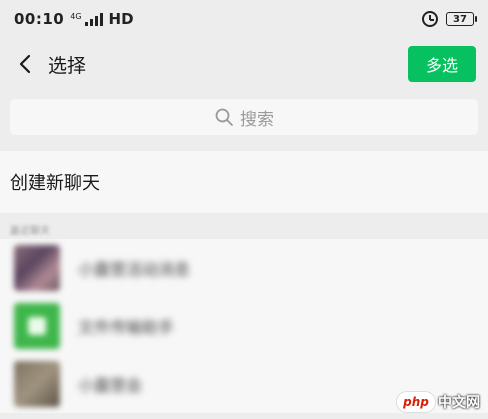  I want to click on multi-select-button: 多选, so click(442, 64).